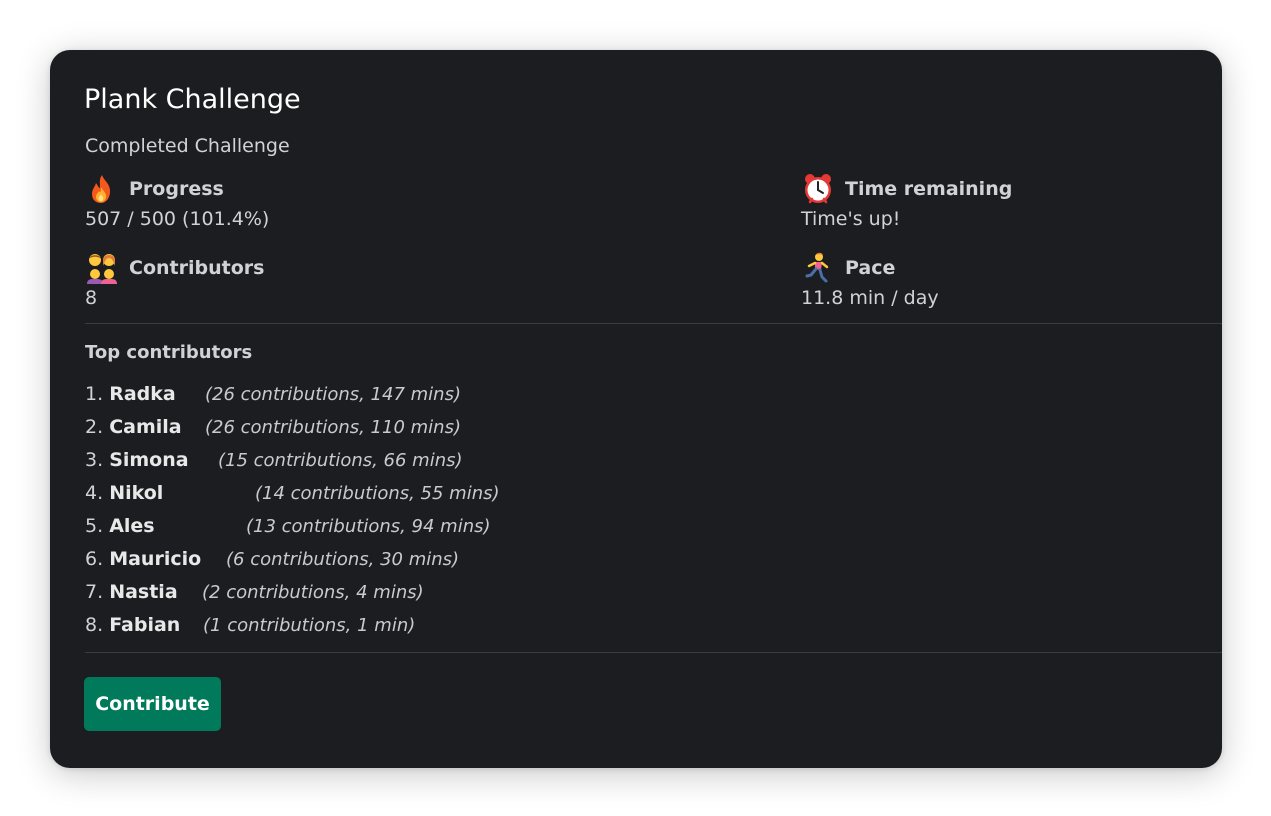 This screenshot has width=1271, height=816. Describe the element at coordinates (309, 625) in the screenshot. I see `contribution-detail: (1 contributions, 1 min)` at that location.